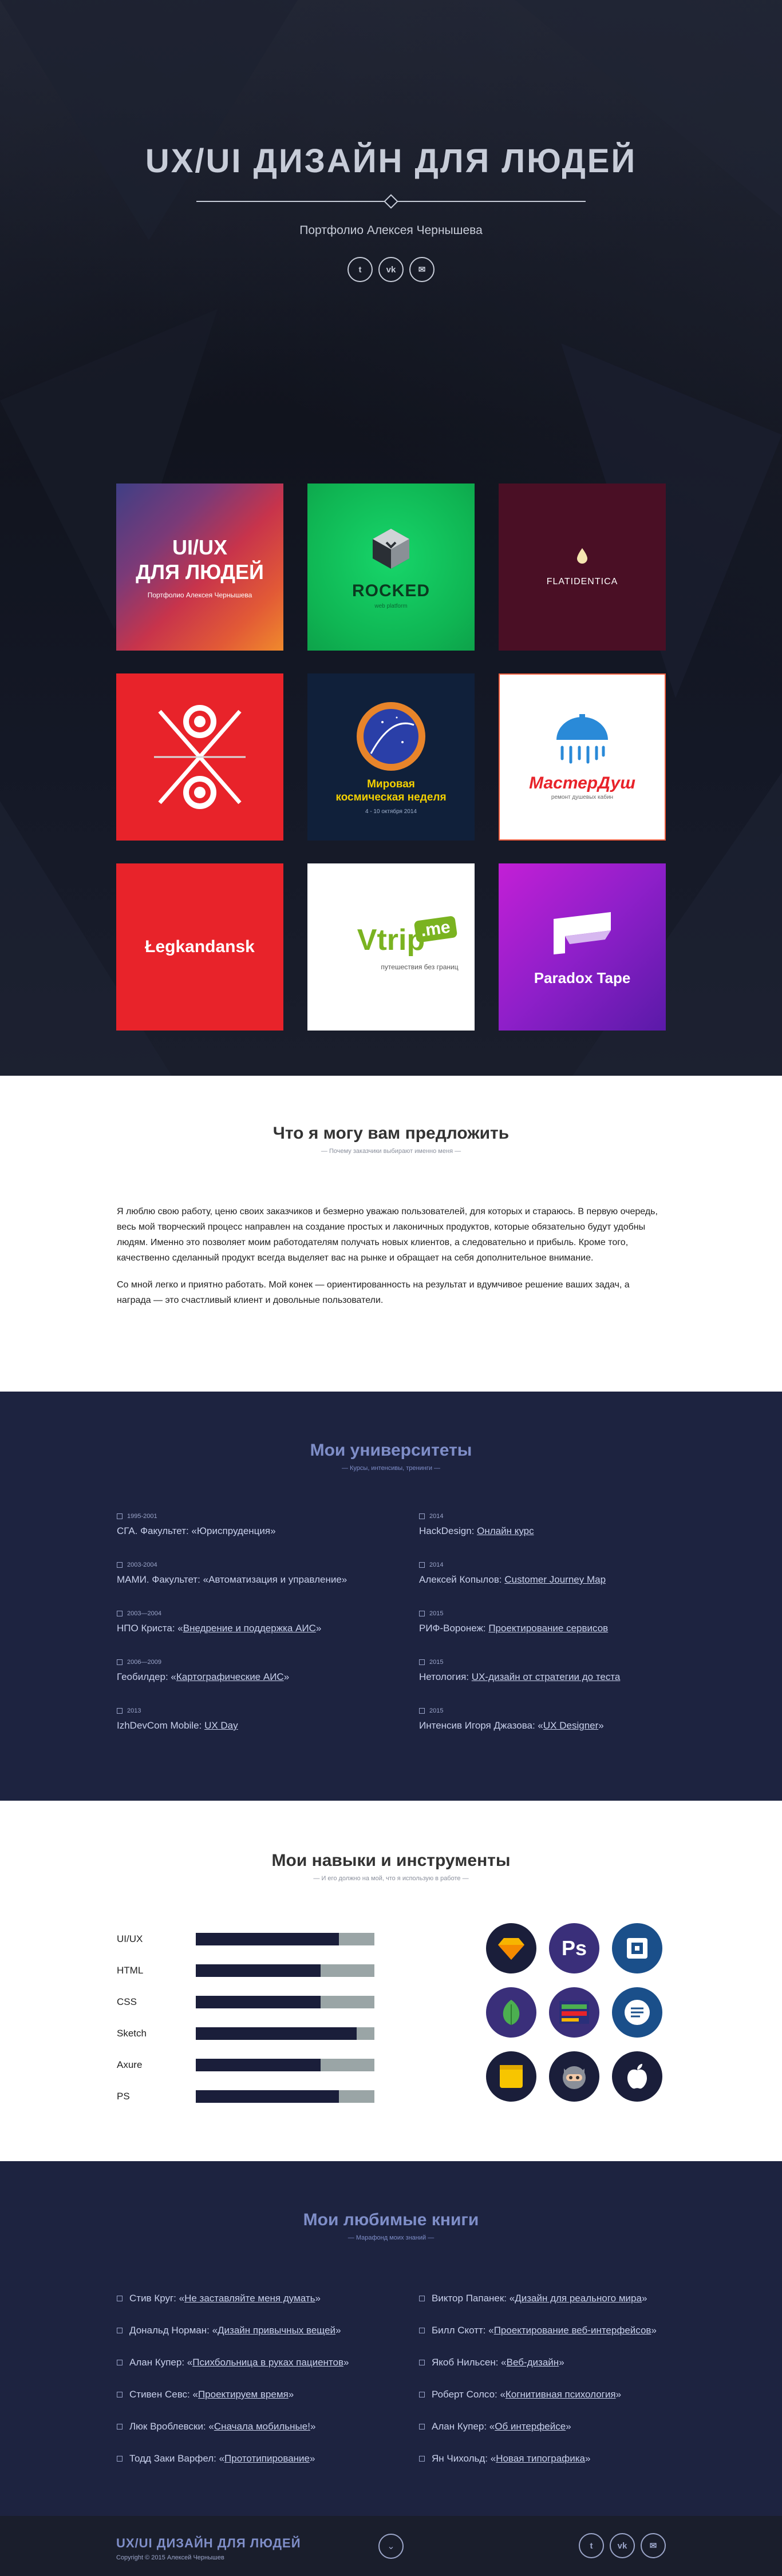 The image size is (782, 2576). What do you see at coordinates (511, 1948) in the screenshot?
I see `sketch-icon` at bounding box center [511, 1948].